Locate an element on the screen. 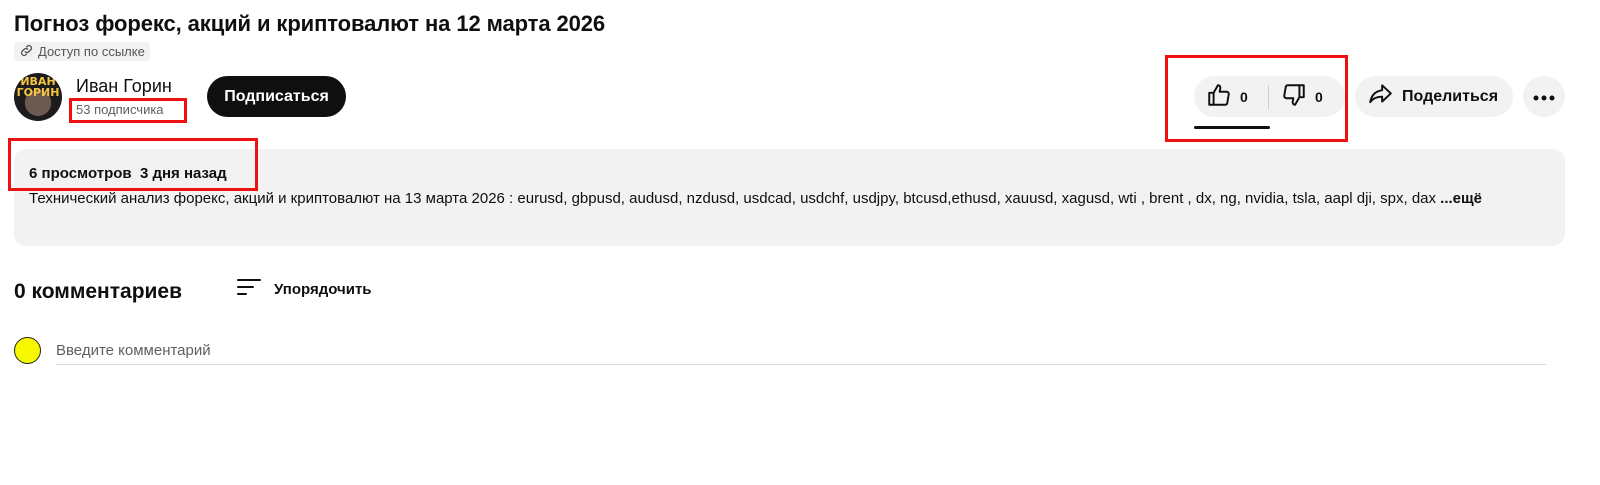 The width and height of the screenshot is (1600, 485). share-button: Поделиться is located at coordinates (1434, 96).